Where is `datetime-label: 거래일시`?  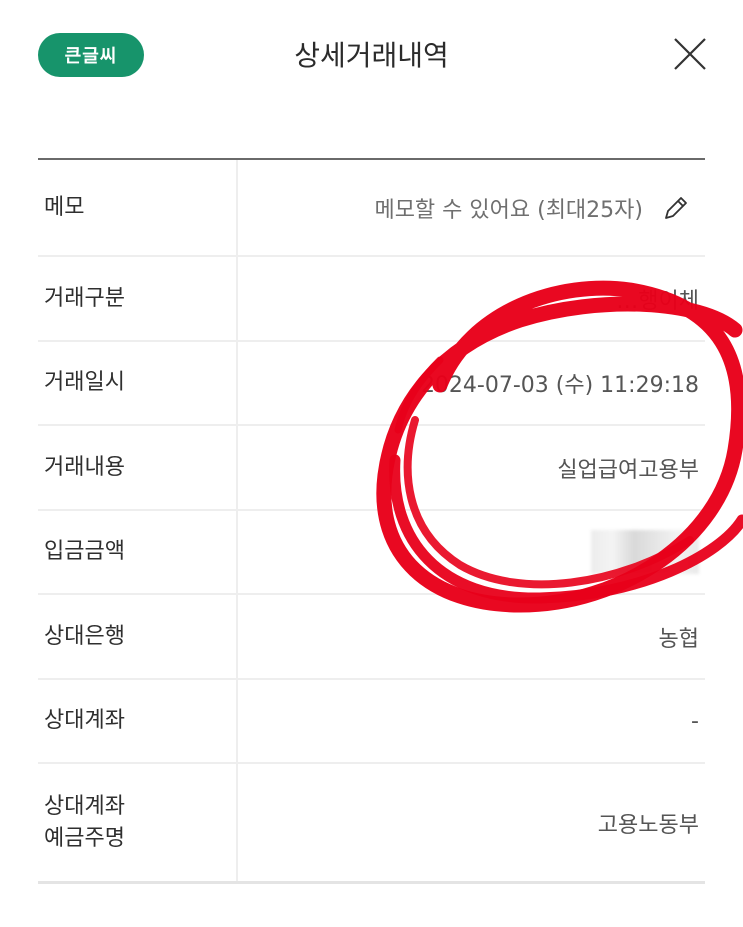
datetime-label: 거래일시 is located at coordinates (138, 383).